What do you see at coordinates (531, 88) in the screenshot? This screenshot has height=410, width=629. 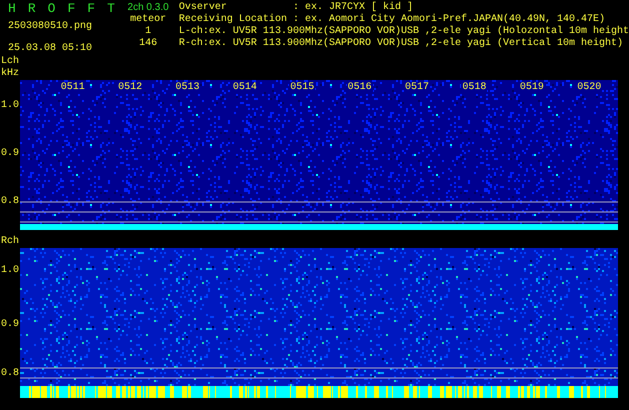 I see `time-label: 0519` at bounding box center [531, 88].